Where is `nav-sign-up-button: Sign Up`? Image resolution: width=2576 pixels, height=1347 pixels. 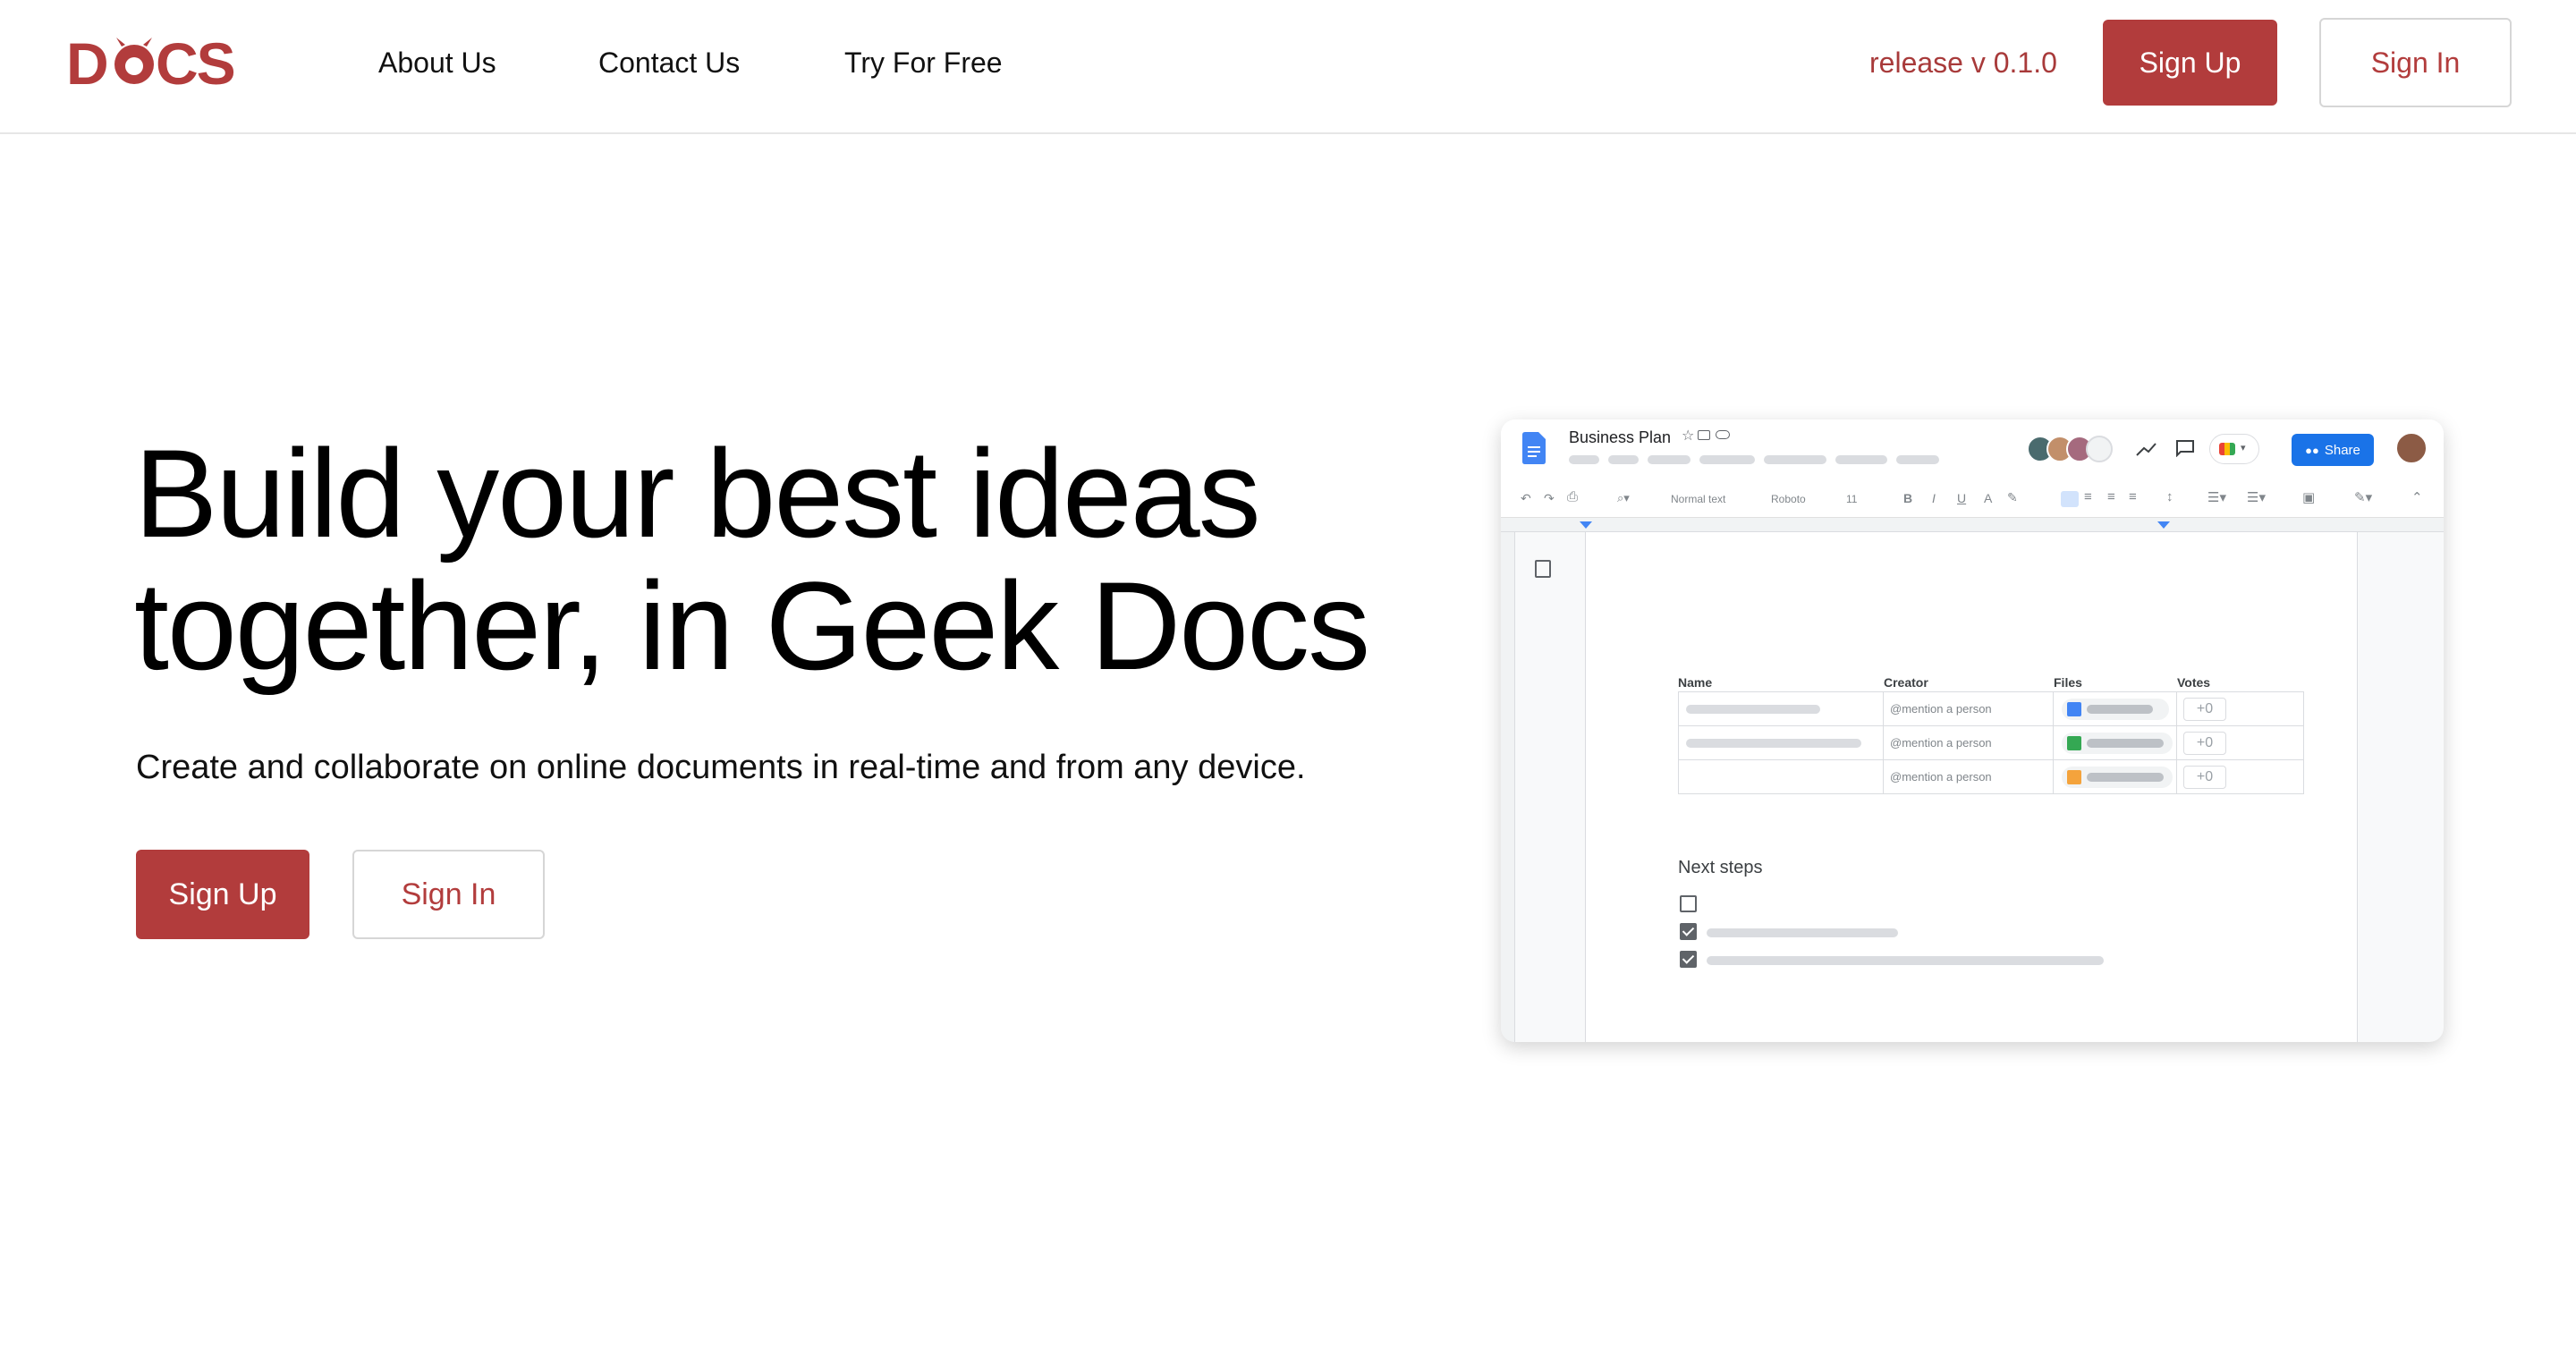
nav-sign-up-button: Sign Up is located at coordinates (2190, 63).